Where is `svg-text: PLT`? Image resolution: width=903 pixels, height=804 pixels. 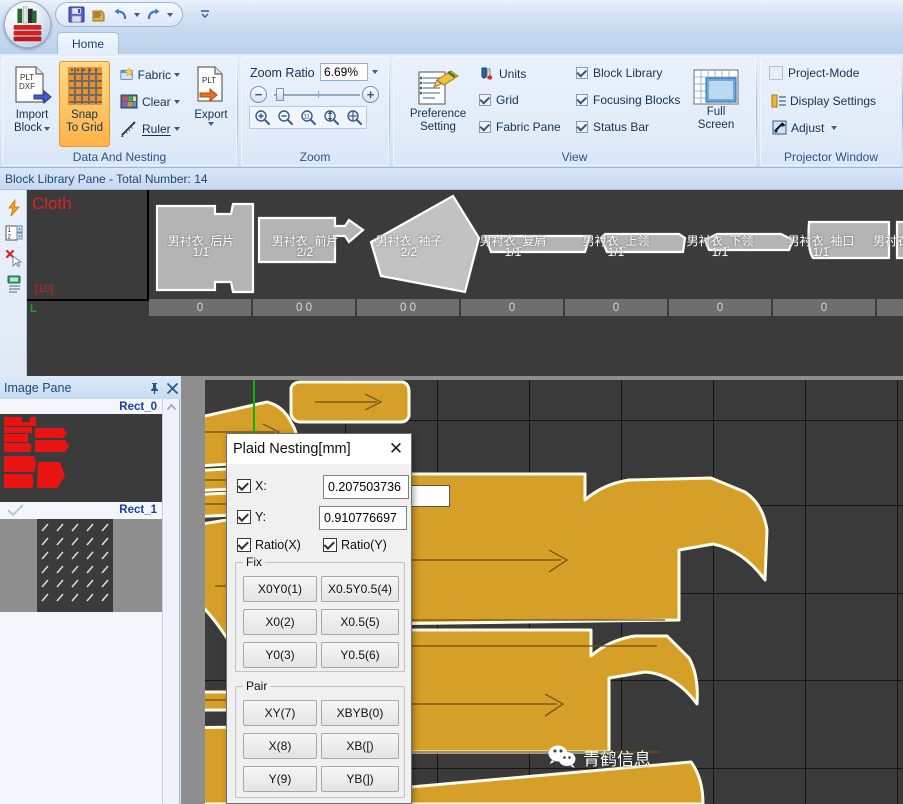 svg-text: PLT is located at coordinates (209, 80).